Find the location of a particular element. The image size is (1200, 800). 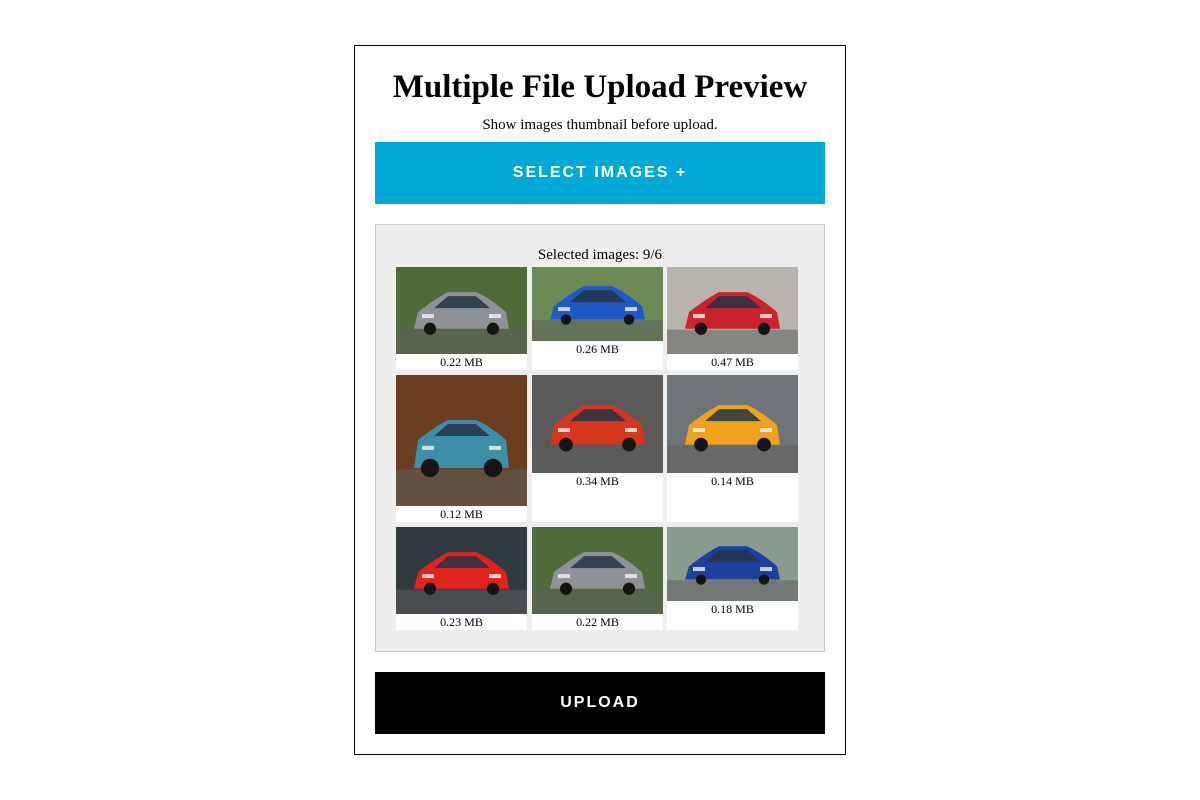

image-size-label: 0.14 MB is located at coordinates (732, 481).